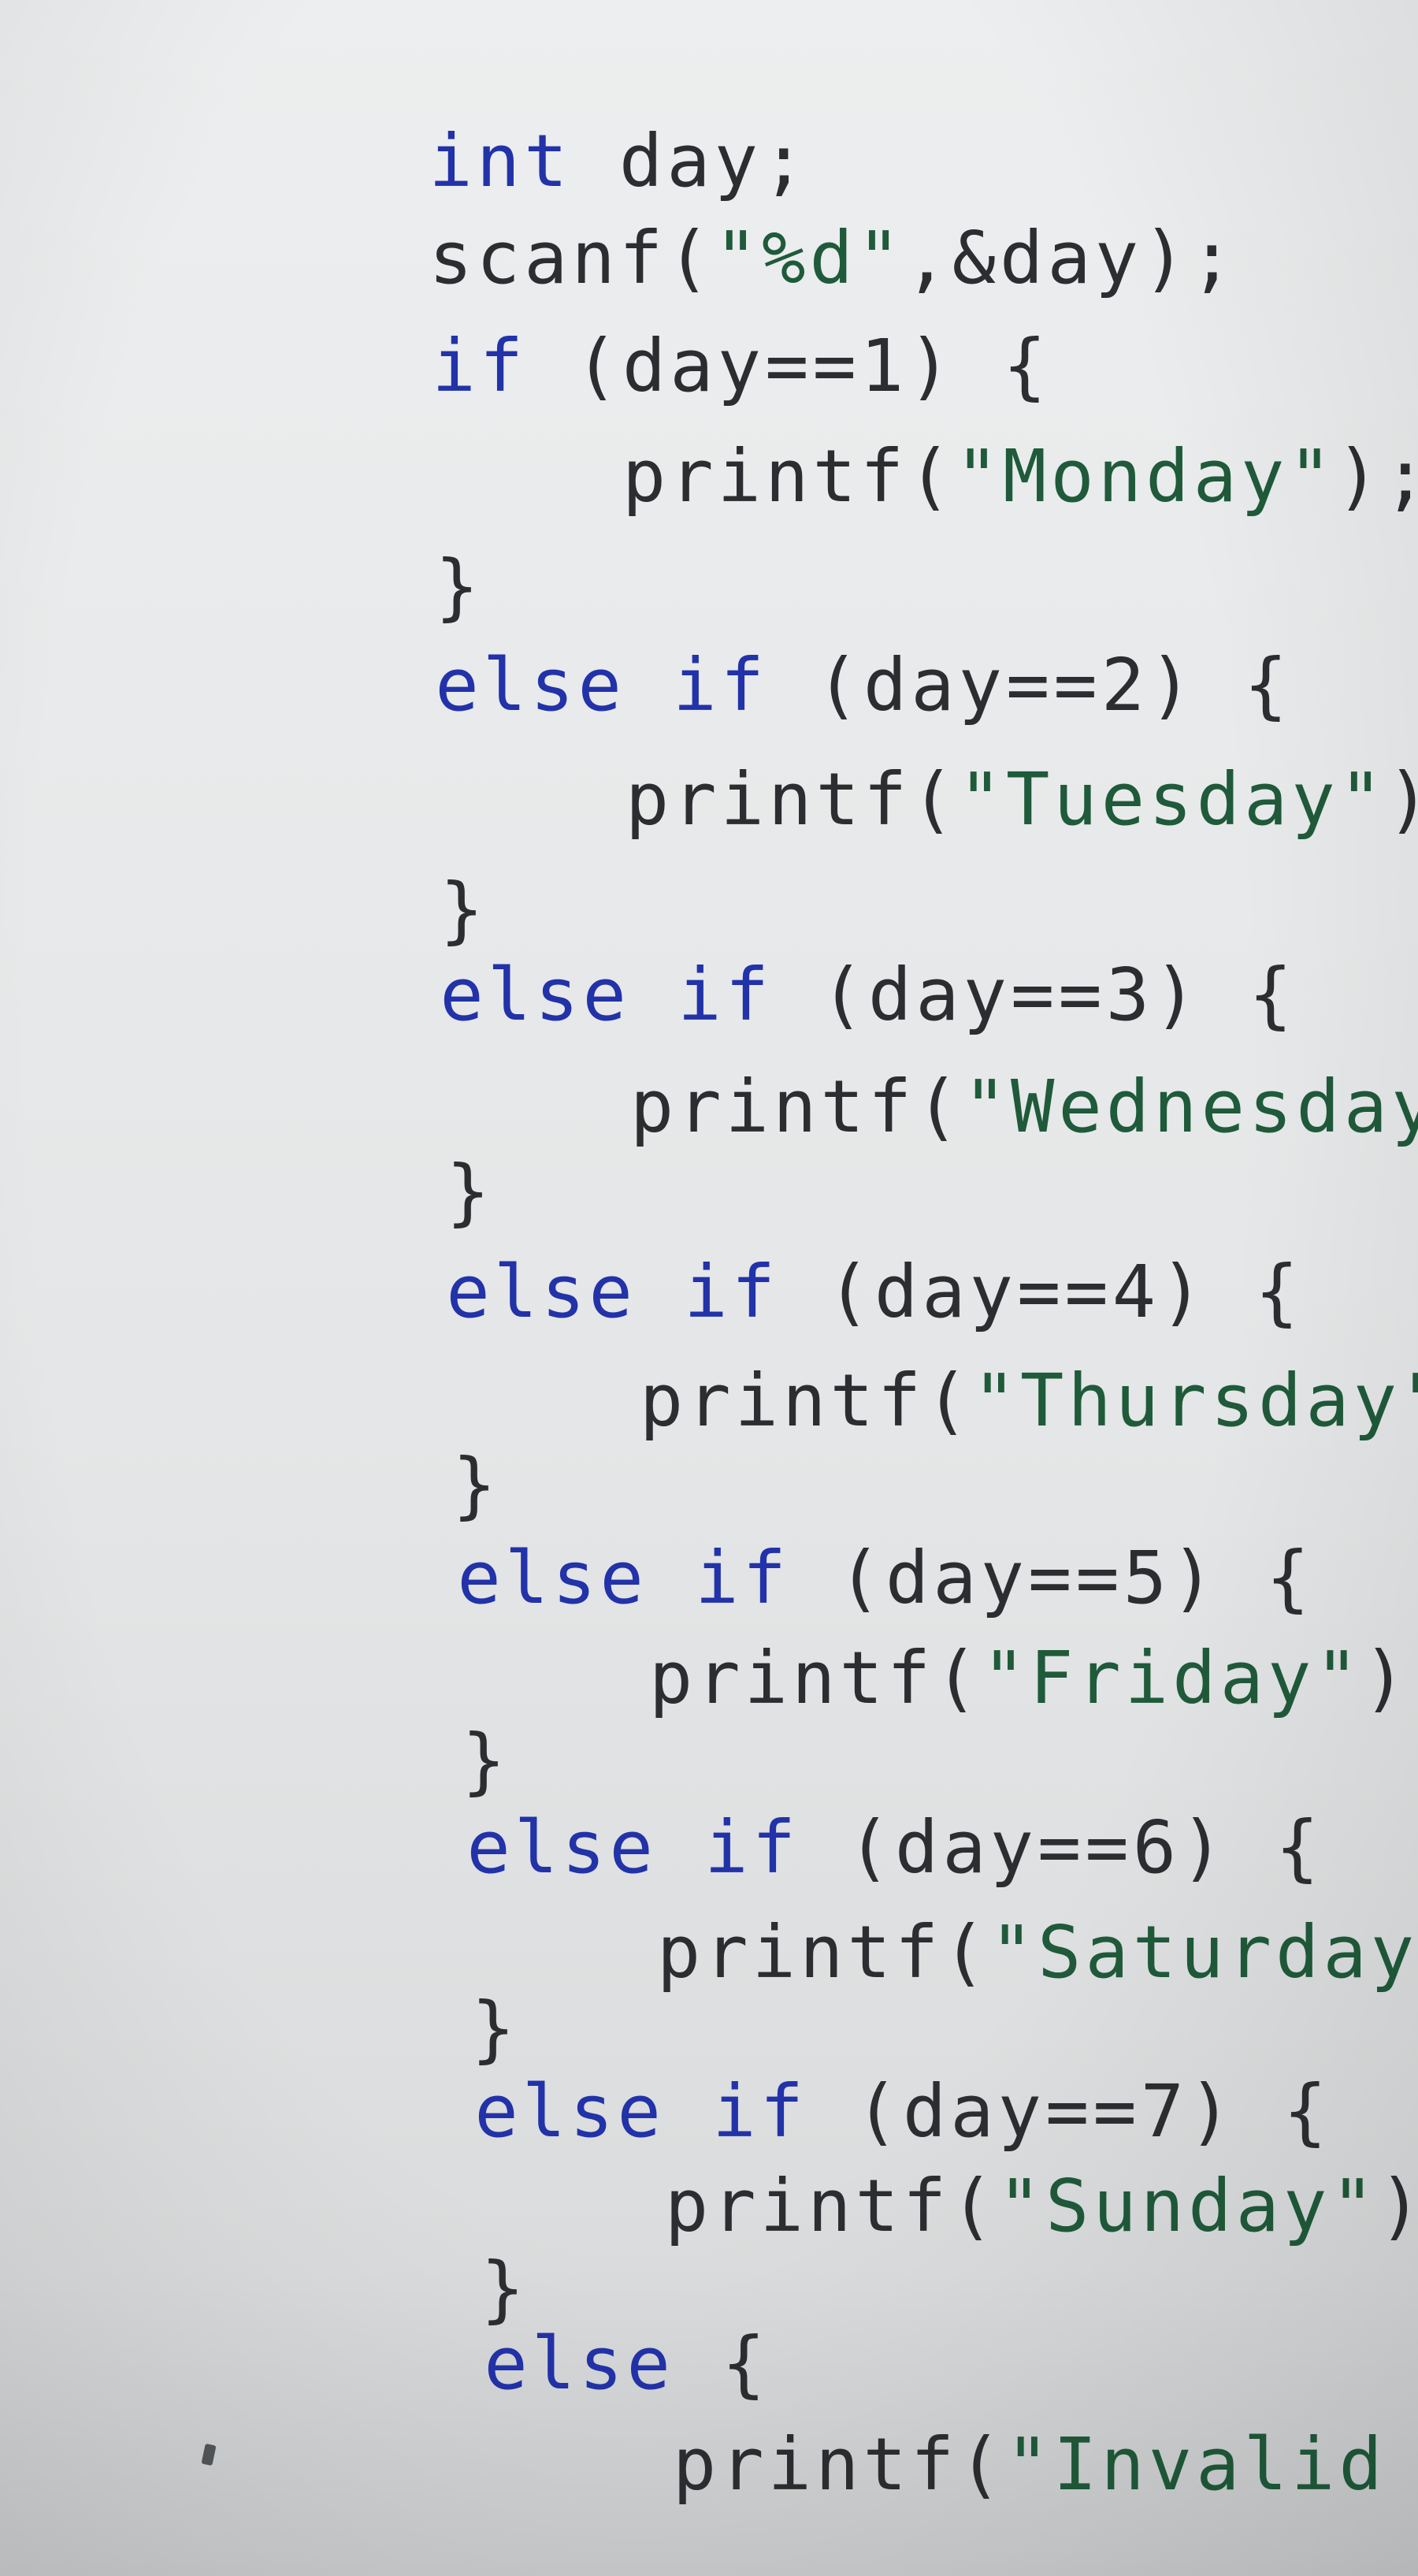  What do you see at coordinates (742, 1528) in the screenshot?
I see `code-line-15: else if (day==5) {` at bounding box center [742, 1528].